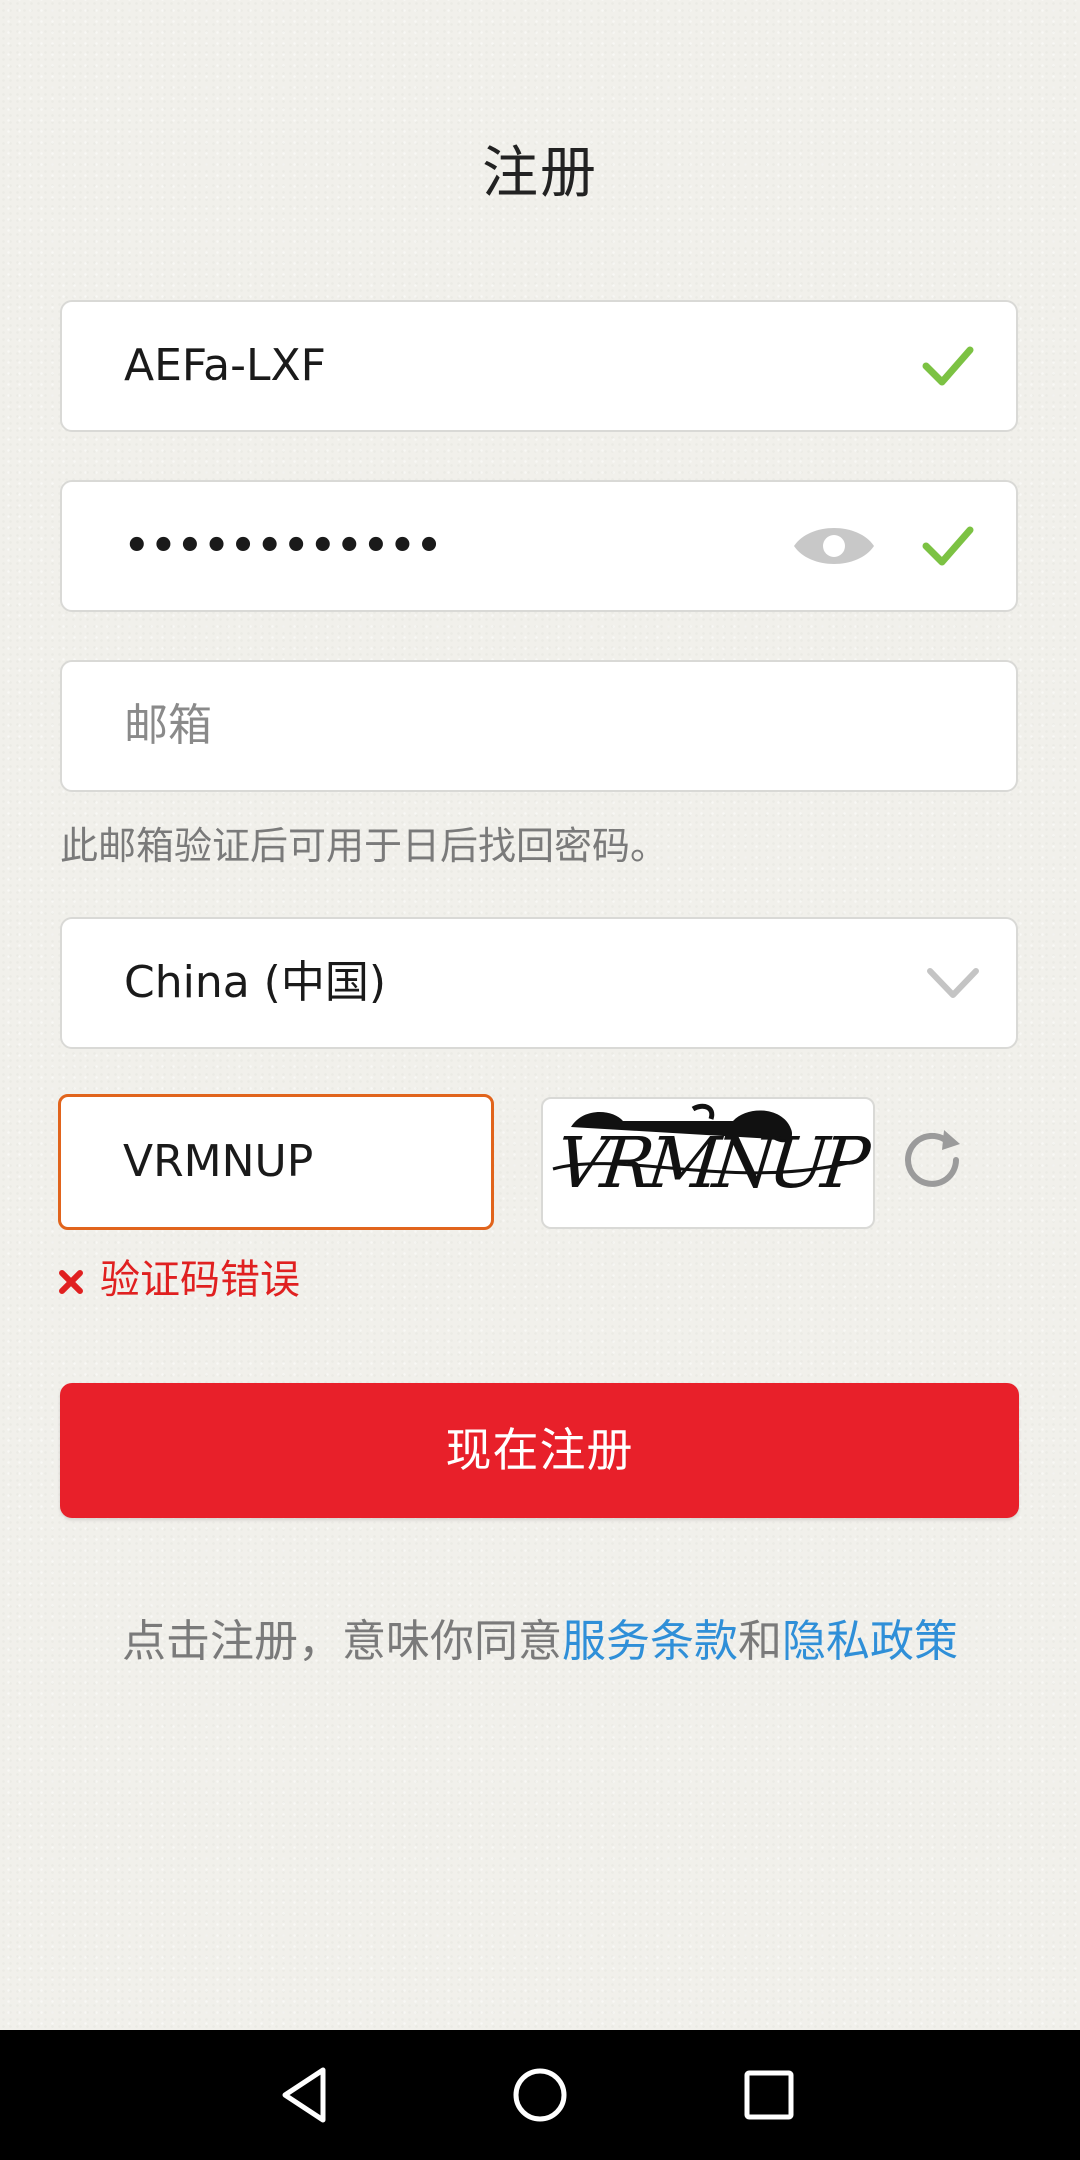  I want to click on password-field: ••••••••••••, so click(539, 546).